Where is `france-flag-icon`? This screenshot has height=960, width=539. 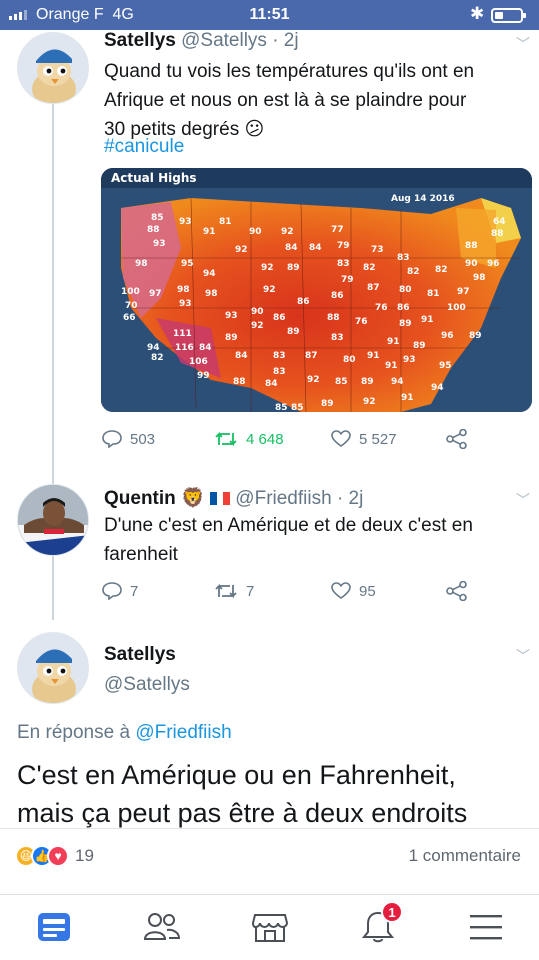
france-flag-icon is located at coordinates (220, 499).